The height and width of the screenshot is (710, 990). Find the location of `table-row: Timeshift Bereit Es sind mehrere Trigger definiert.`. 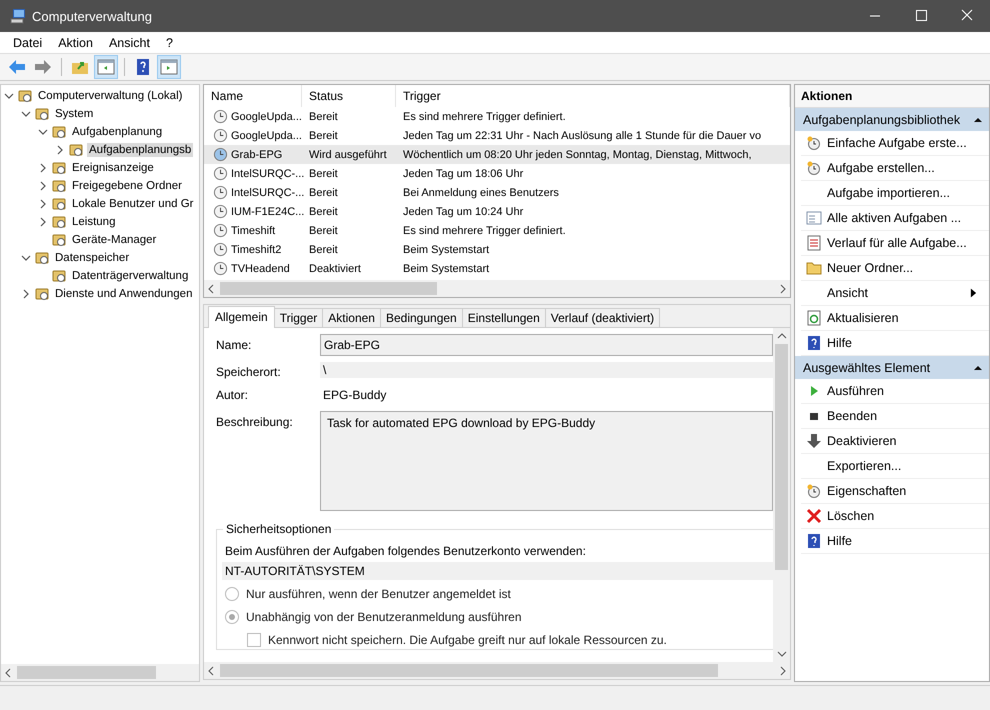

table-row: Timeshift Bereit Es sind mehrere Trigger definiert. is located at coordinates (497, 230).